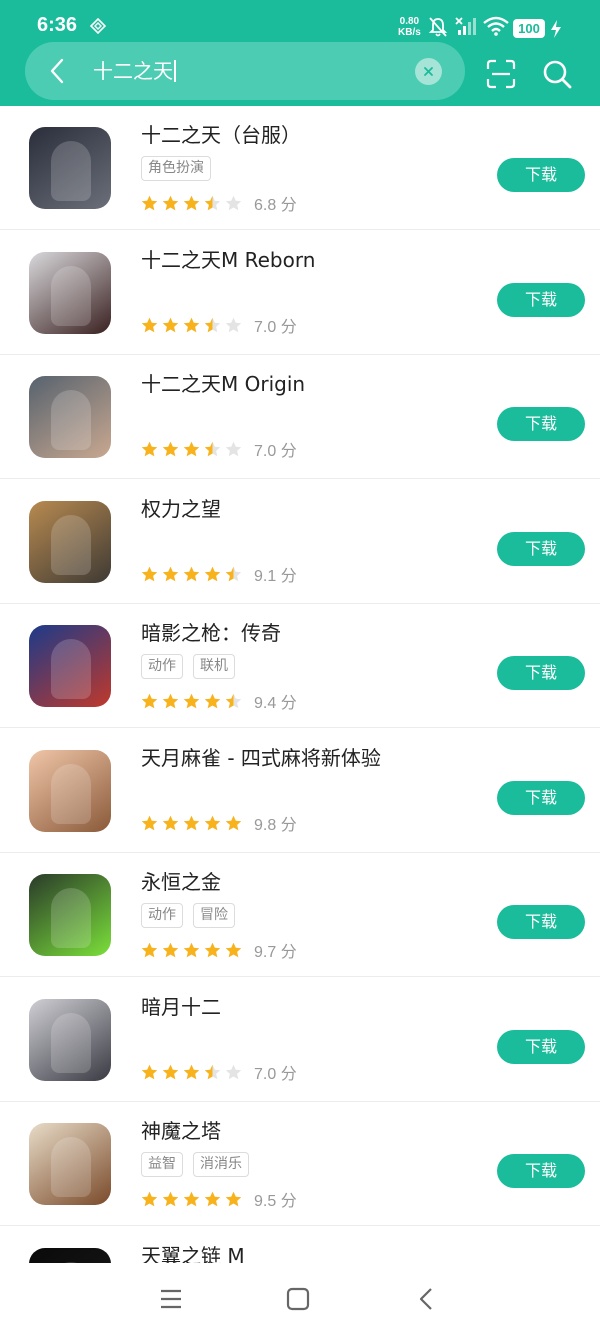  What do you see at coordinates (300, 542) in the screenshot?
I see `result-row: 权力之望 9.1 分 下载` at bounding box center [300, 542].